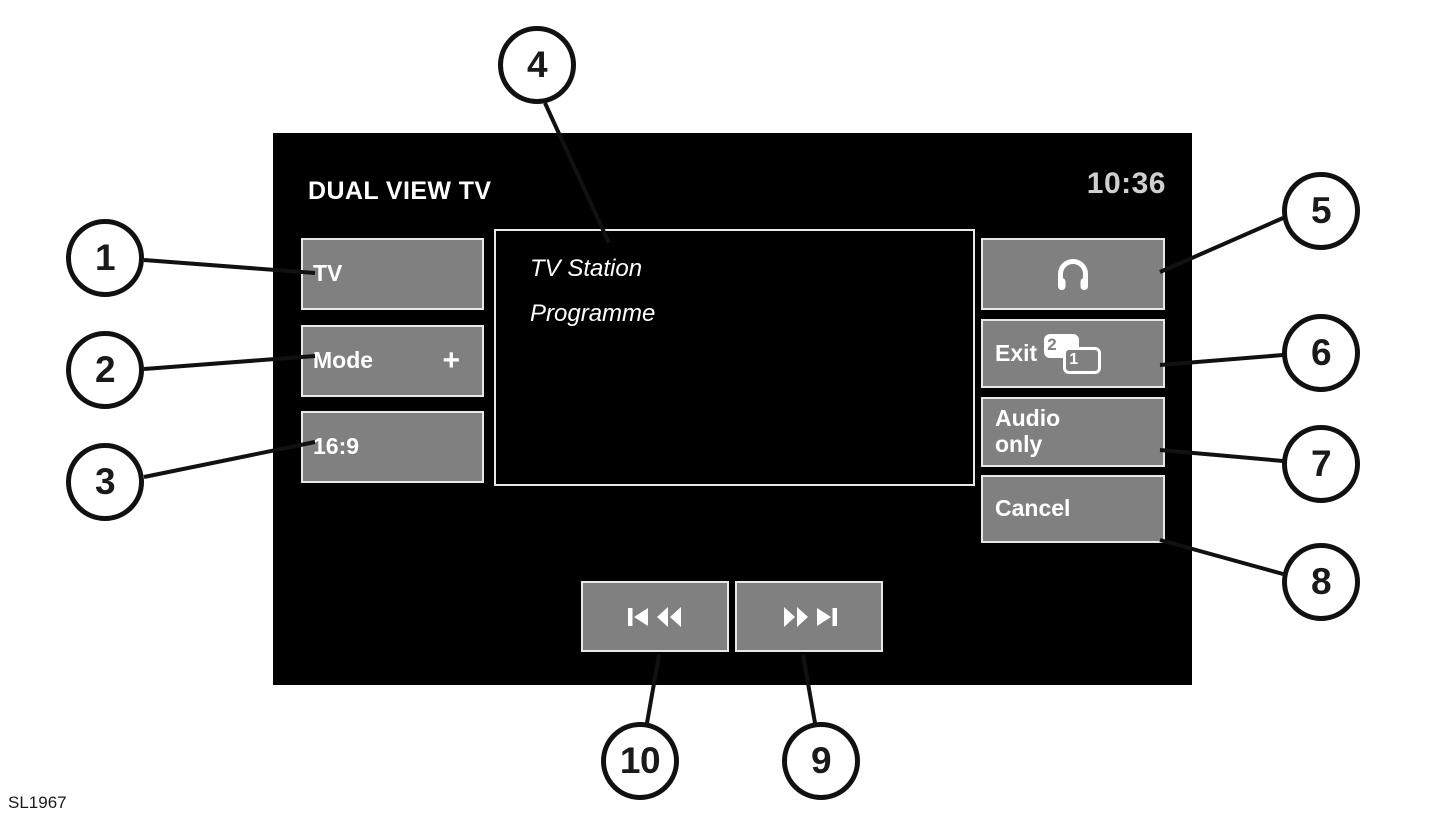  I want to click on callout-marker-3: 3, so click(105, 482).